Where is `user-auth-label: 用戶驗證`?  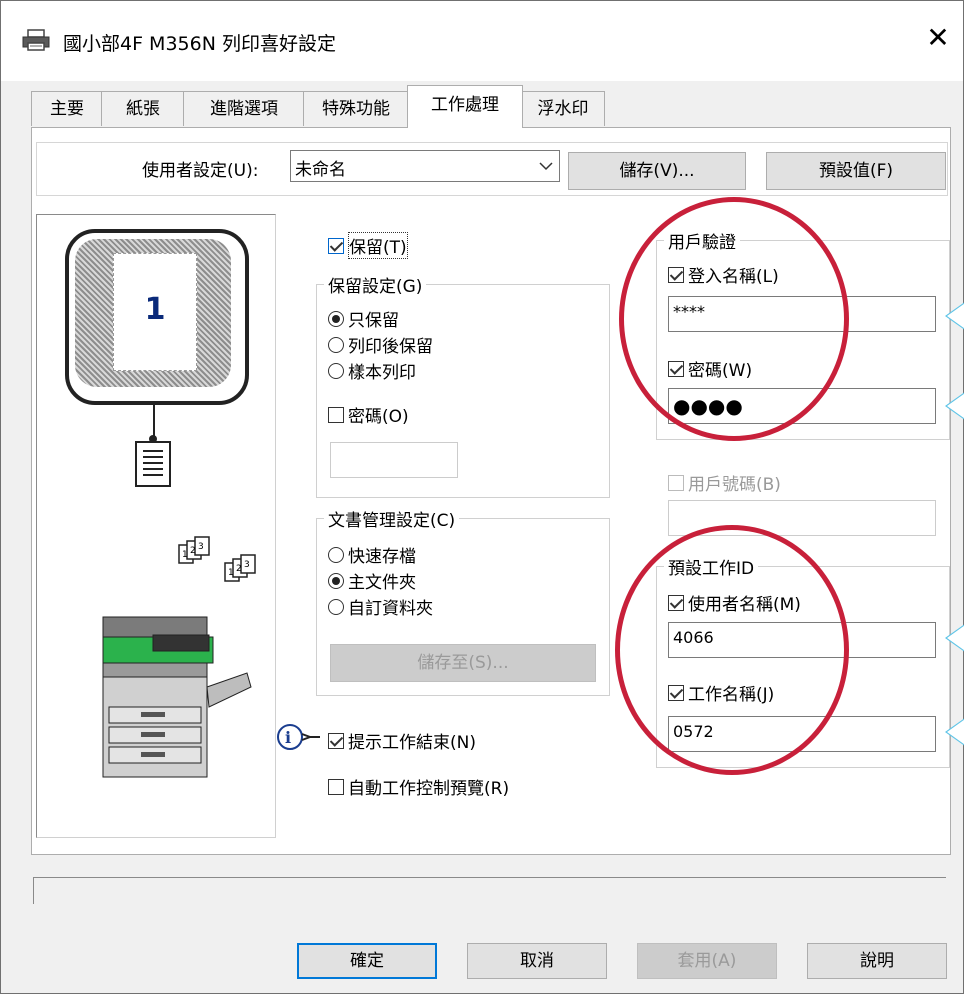
user-auth-label: 用戶驗證 is located at coordinates (702, 240).